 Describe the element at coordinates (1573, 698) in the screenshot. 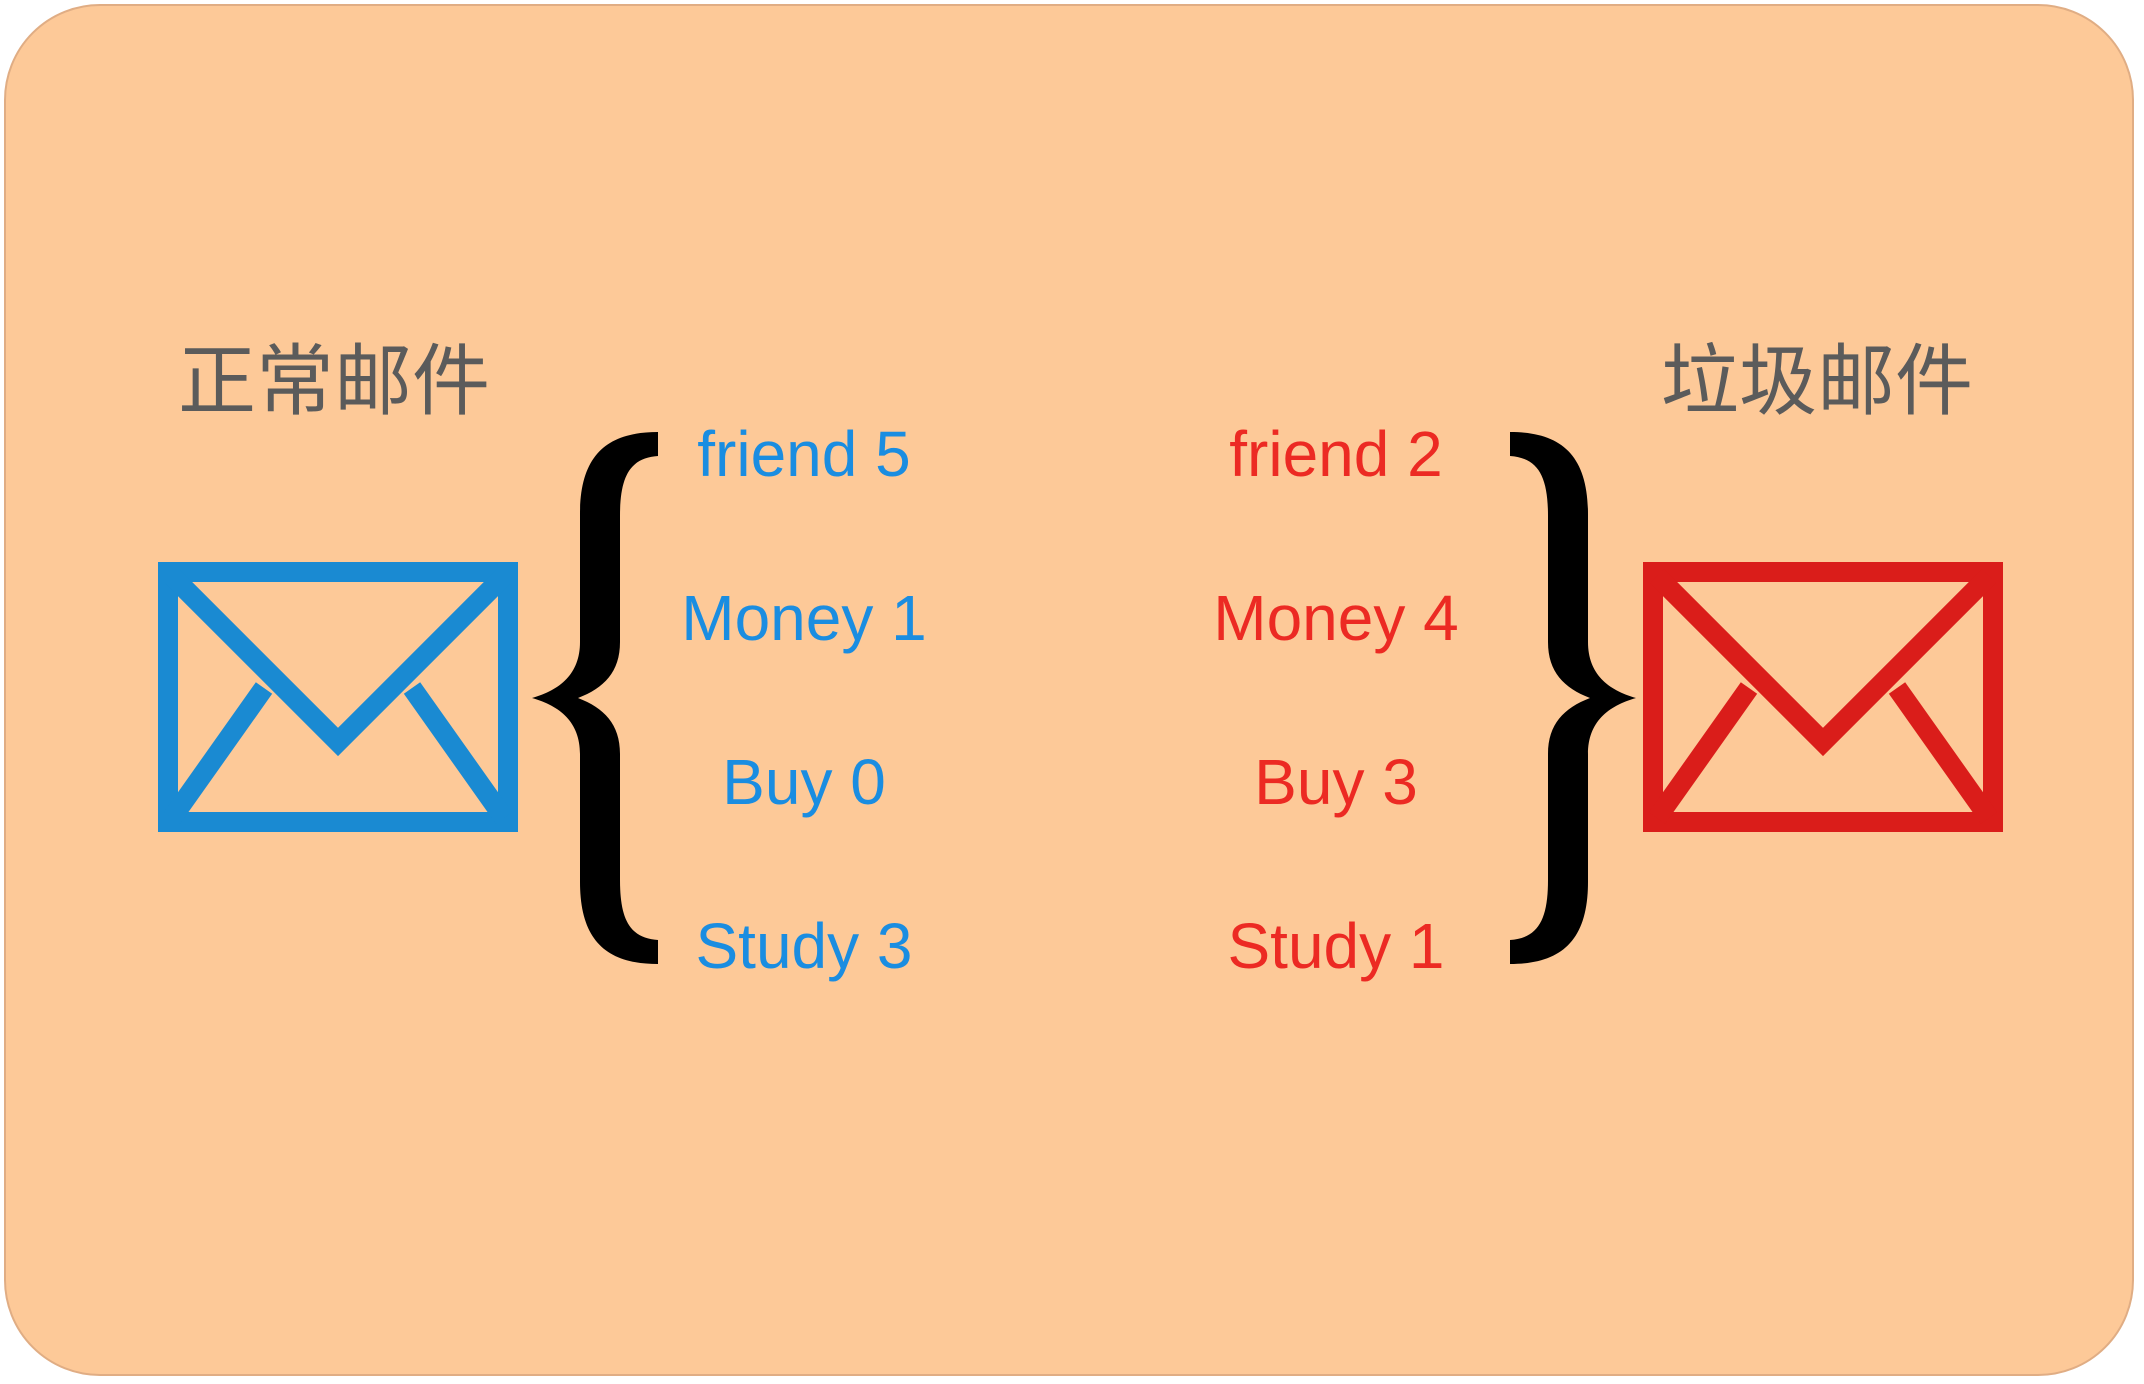

I see `spam-brace` at that location.